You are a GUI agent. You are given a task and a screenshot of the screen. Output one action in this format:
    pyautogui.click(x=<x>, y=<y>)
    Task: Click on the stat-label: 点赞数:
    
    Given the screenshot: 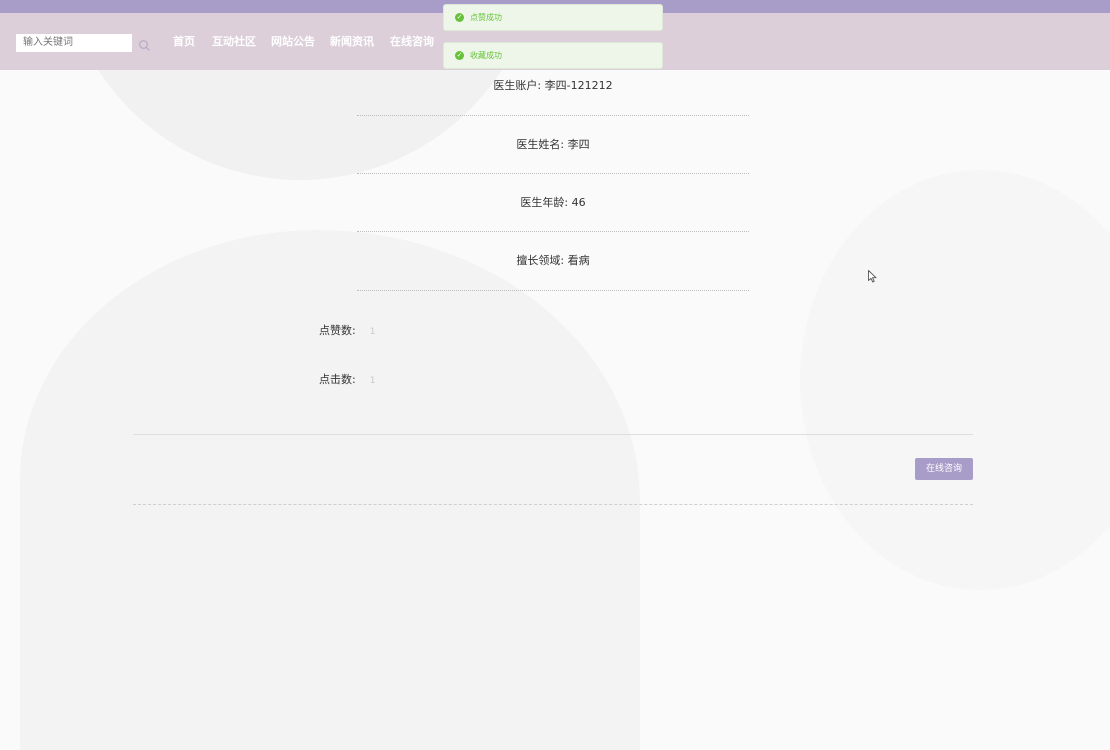 What is the action you would take?
    pyautogui.click(x=337, y=330)
    